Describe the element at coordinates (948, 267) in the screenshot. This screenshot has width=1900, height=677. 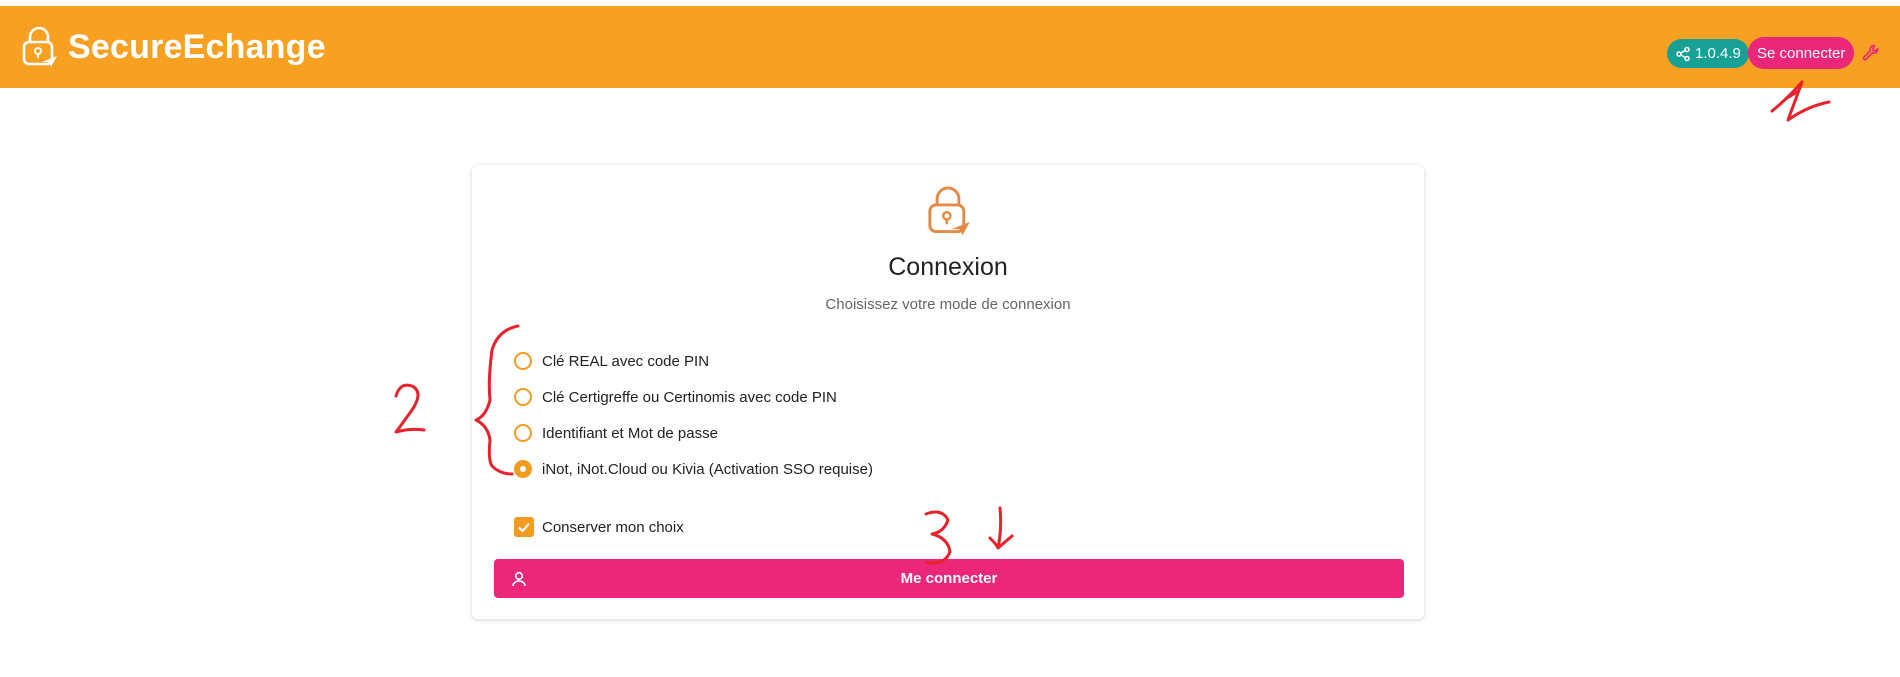
I see `login-title: Connexion` at that location.